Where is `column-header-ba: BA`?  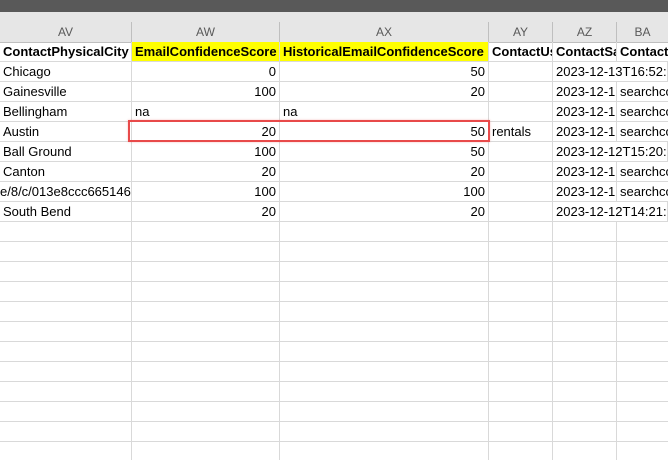 column-header-ba: BA is located at coordinates (642, 32).